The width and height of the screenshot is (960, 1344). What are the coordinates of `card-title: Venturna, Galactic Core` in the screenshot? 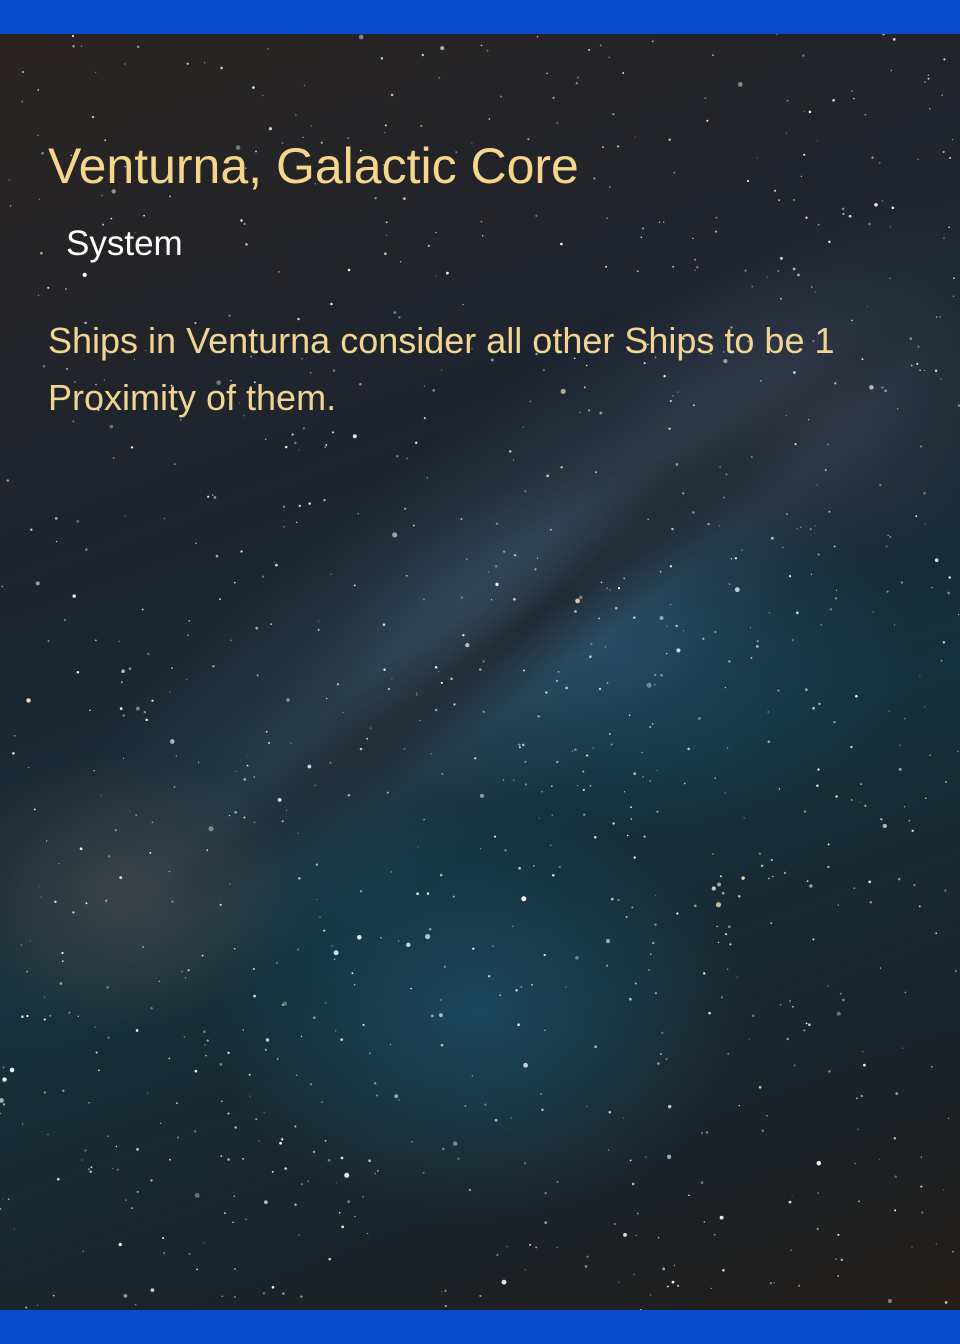 It's located at (313, 166).